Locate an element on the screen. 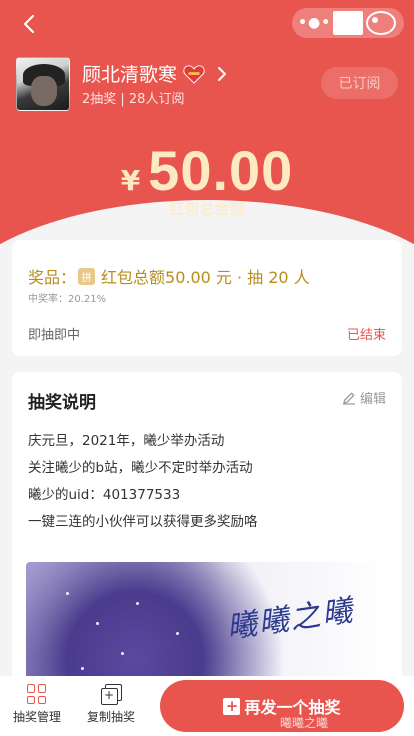  description-line: 庆元旦，2021年，曦少举办活动 is located at coordinates (126, 441).